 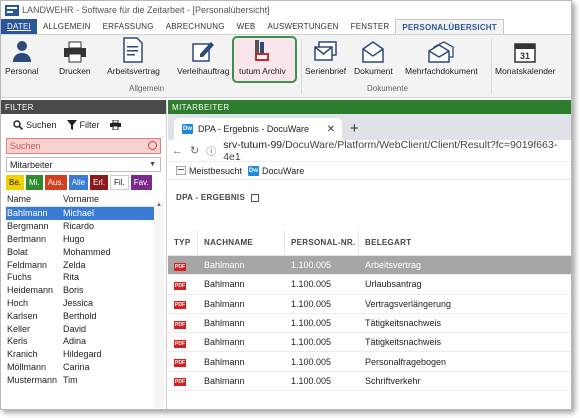 I want to click on status-chip: Aus., so click(x=55, y=182).